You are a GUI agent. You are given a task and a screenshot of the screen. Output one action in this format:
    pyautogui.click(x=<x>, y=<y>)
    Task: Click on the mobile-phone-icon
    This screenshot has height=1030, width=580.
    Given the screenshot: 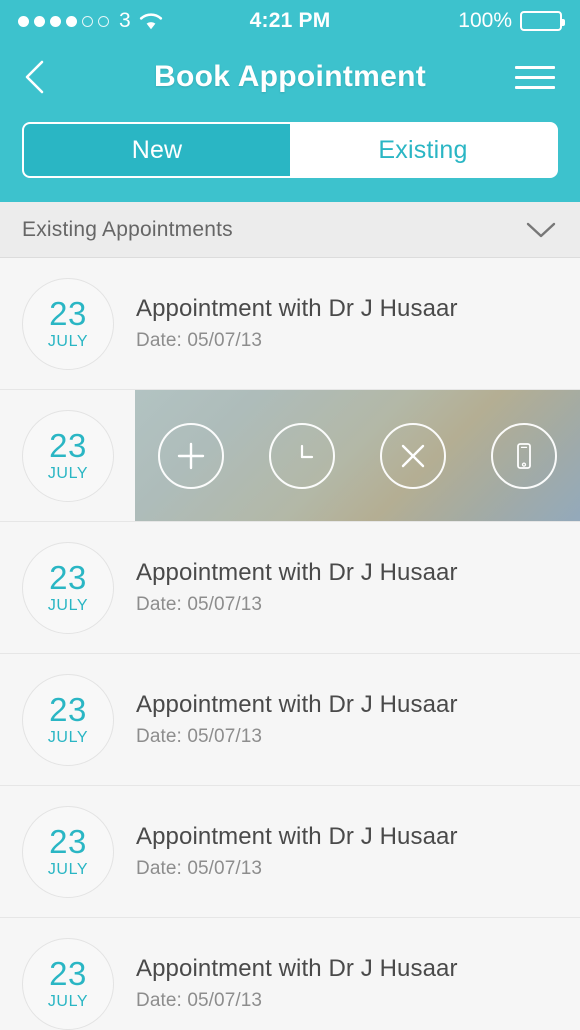 What is the action you would take?
    pyautogui.click(x=524, y=455)
    